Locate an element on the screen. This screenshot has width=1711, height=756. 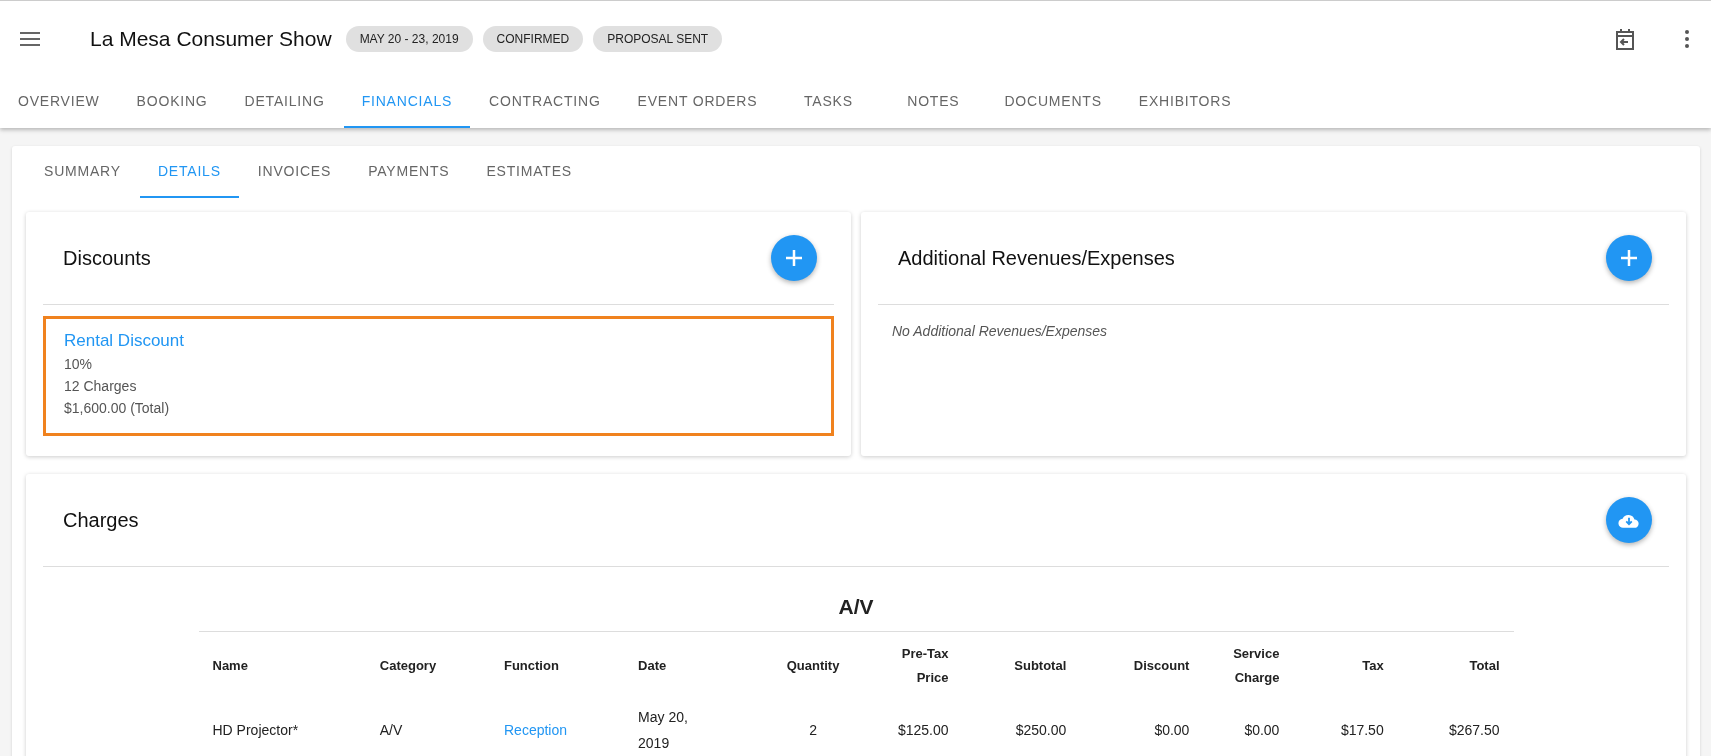
nav-tab: EXHIBITORS is located at coordinates (1185, 102).